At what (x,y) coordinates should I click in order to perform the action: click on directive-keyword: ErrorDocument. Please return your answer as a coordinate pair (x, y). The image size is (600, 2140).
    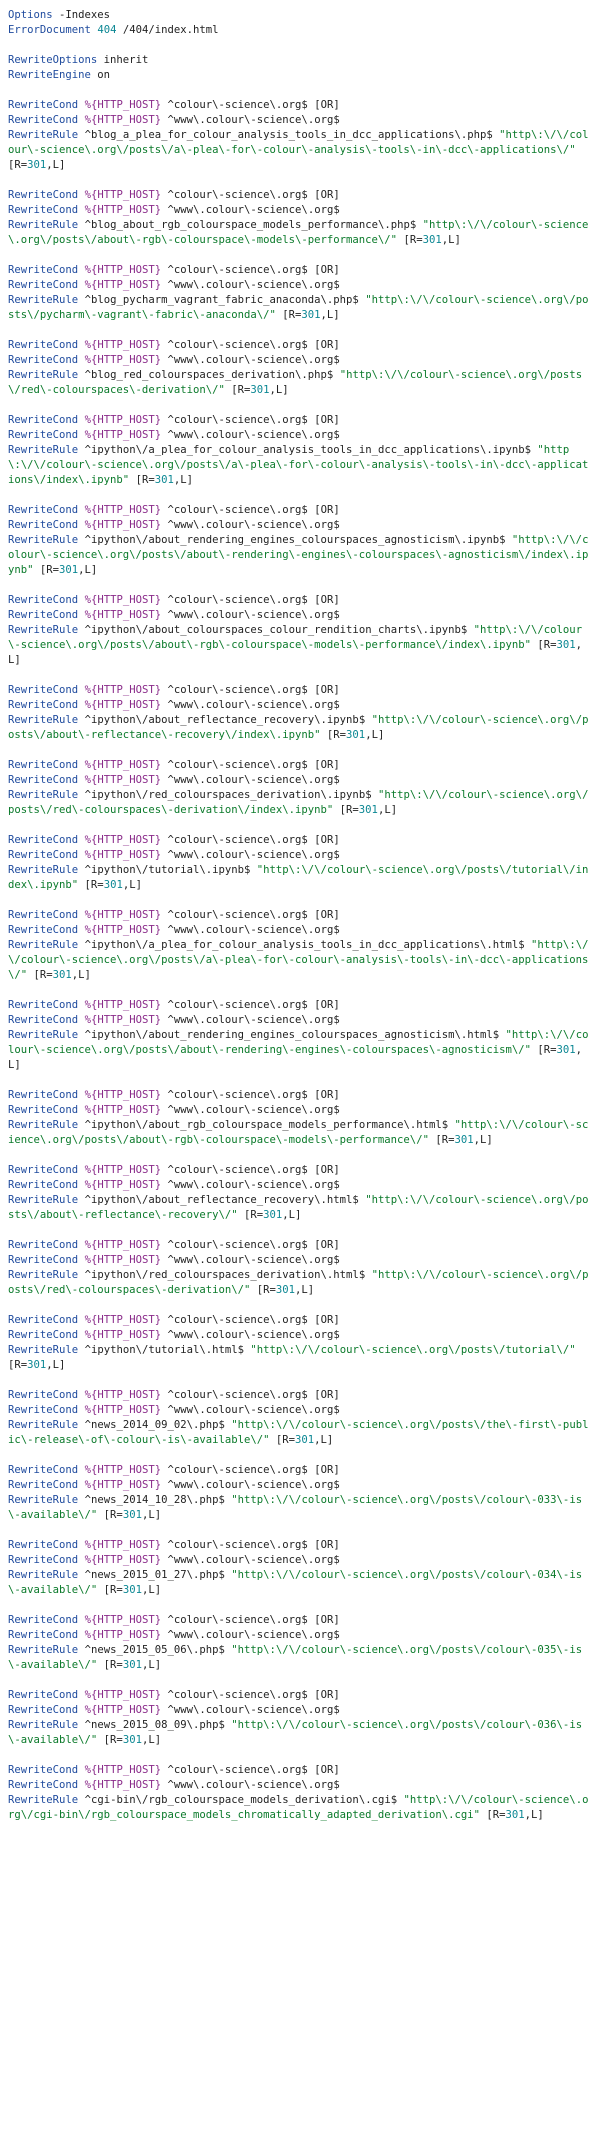
    Looking at the image, I should click on (49, 30).